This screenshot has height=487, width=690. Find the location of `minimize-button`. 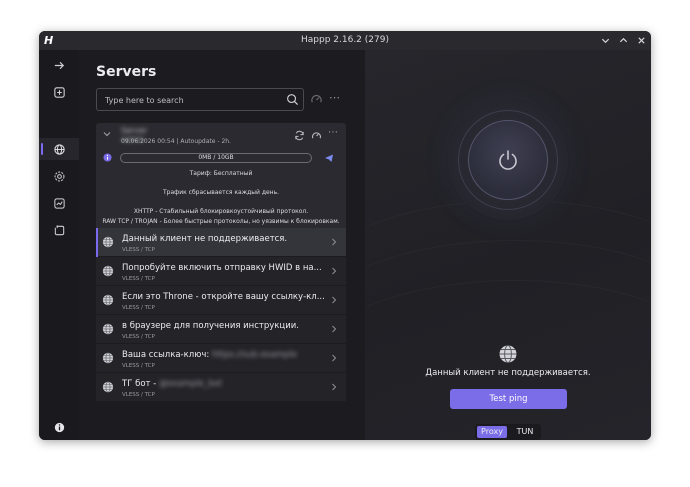

minimize-button is located at coordinates (605, 41).